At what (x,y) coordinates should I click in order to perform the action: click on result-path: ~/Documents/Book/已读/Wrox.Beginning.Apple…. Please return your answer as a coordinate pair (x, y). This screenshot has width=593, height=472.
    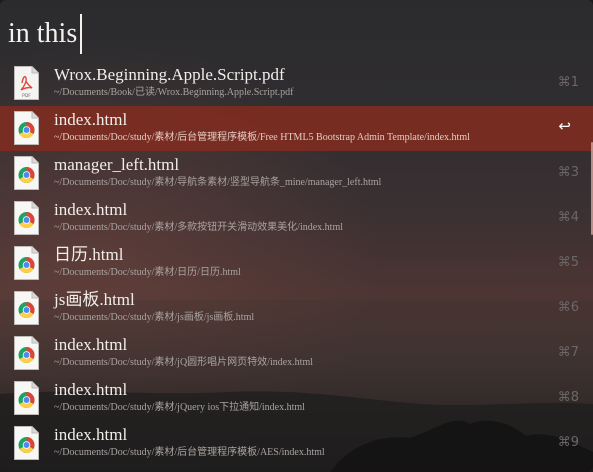
    Looking at the image, I should click on (174, 92).